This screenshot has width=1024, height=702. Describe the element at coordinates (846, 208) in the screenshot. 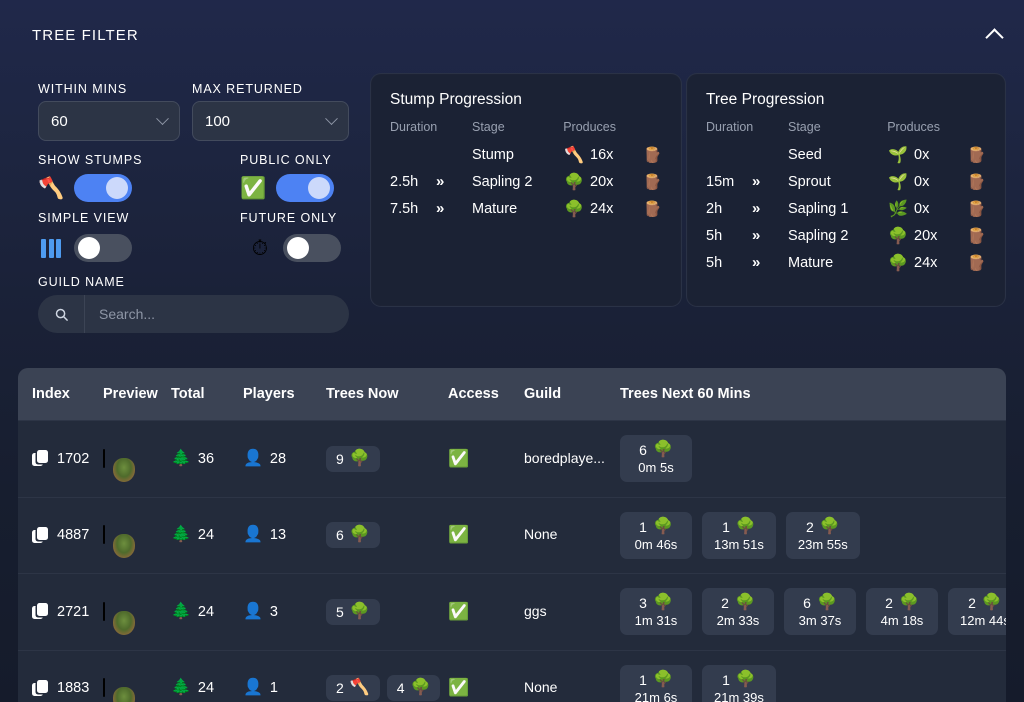

I see `table-row: 2h » Sapling 1 🌿 0x 🪵` at that location.